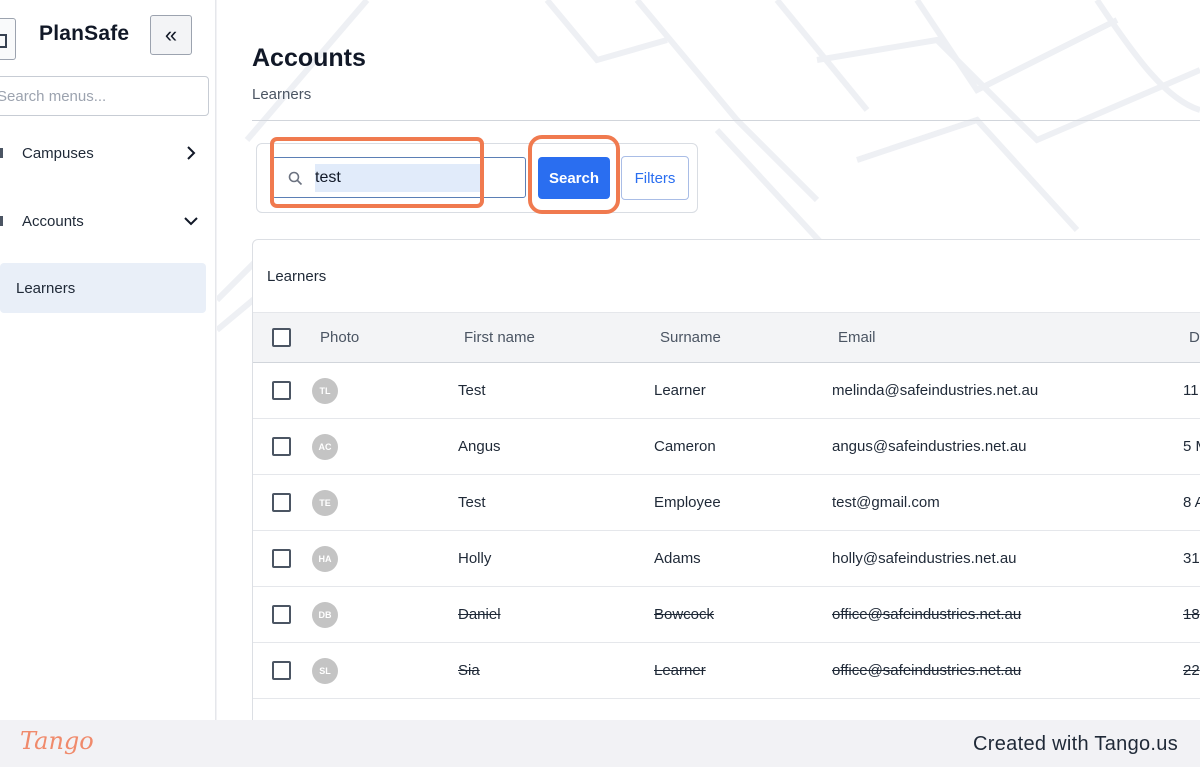 Image resolution: width=1200 pixels, height=767 pixels. I want to click on column-header-first-name: First name, so click(499, 337).